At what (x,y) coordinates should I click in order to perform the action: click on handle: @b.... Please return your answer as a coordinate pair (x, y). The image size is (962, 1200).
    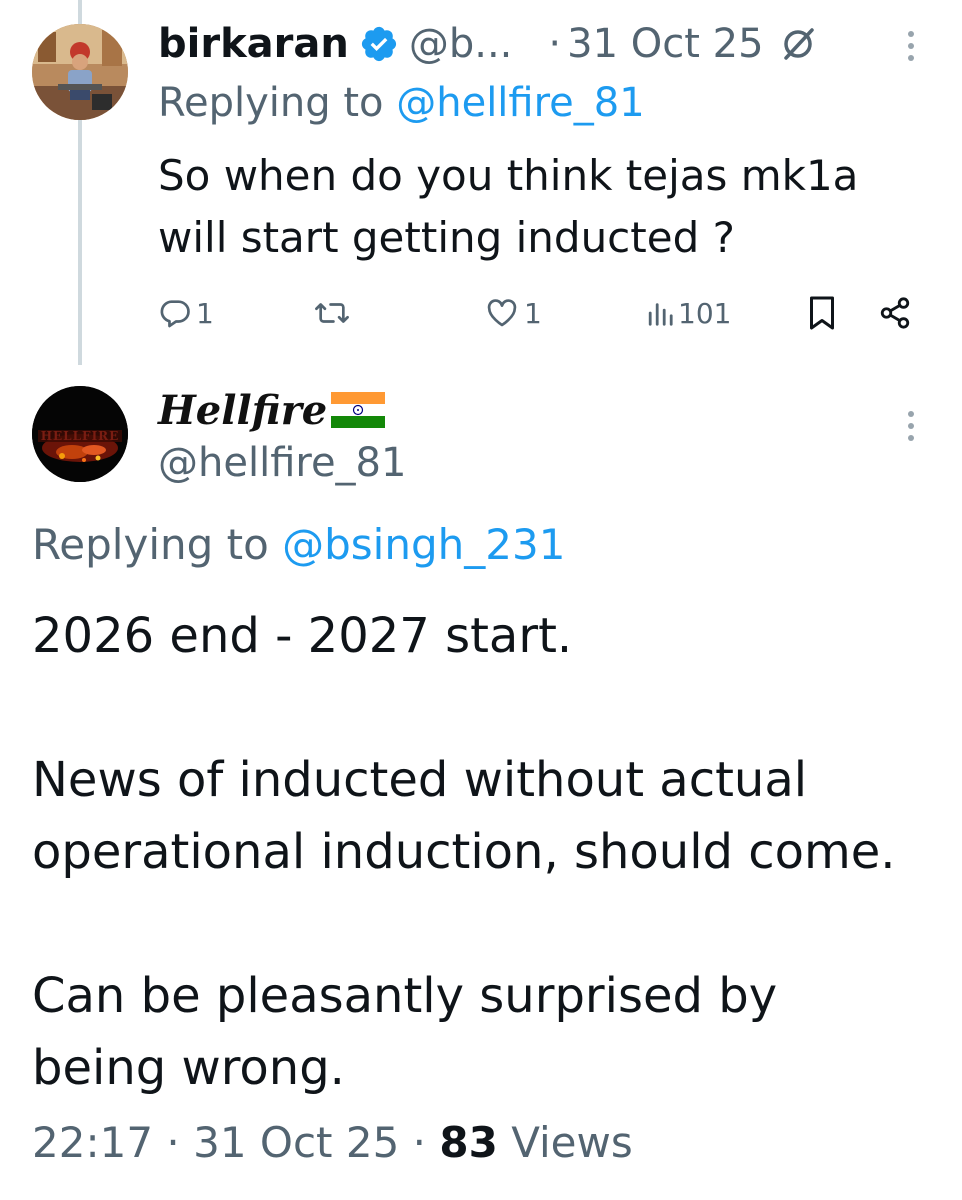
    Looking at the image, I should click on (461, 44).